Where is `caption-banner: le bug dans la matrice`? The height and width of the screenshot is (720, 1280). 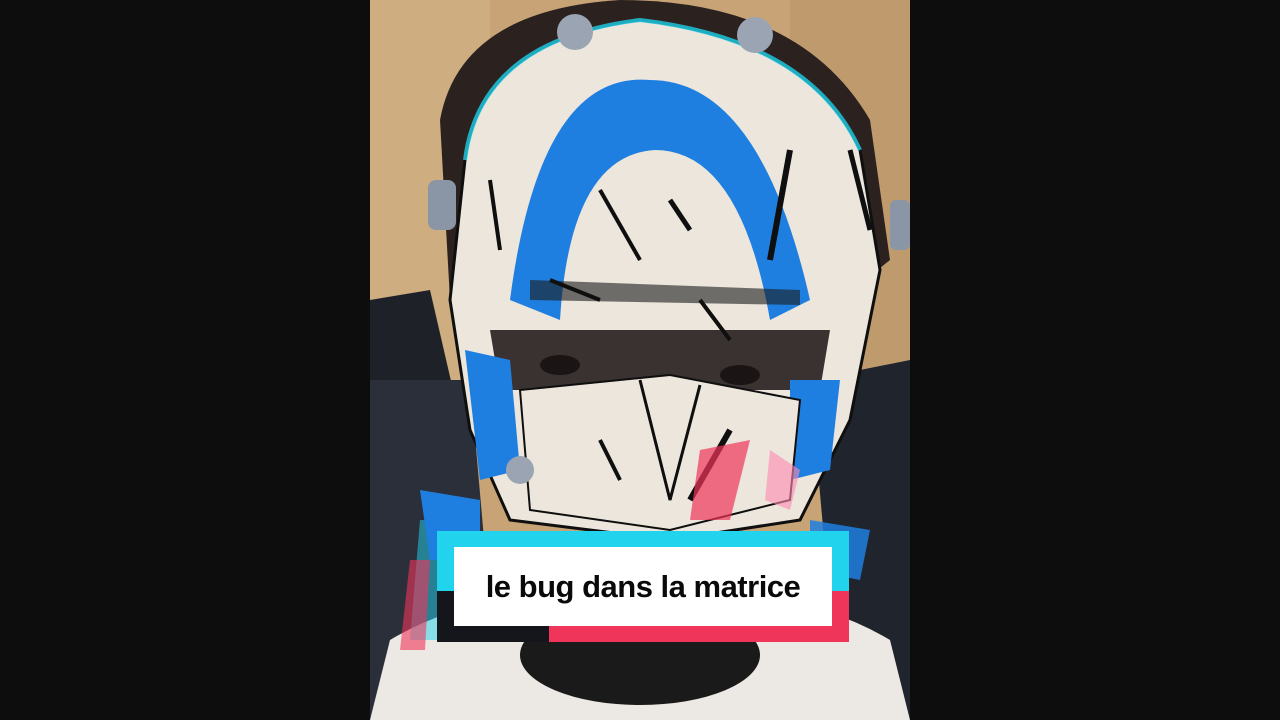
caption-banner: le bug dans la matrice is located at coordinates (643, 586).